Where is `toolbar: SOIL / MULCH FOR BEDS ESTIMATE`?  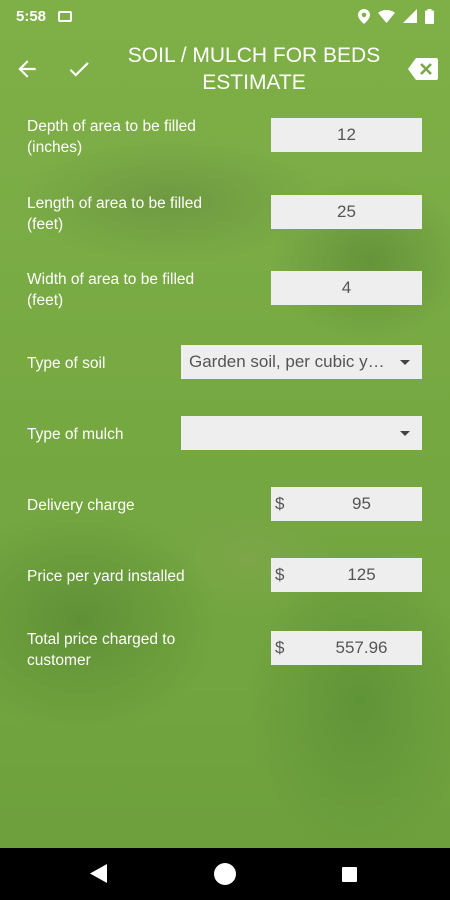
toolbar: SOIL / MULCH FOR BEDS ESTIMATE is located at coordinates (225, 69).